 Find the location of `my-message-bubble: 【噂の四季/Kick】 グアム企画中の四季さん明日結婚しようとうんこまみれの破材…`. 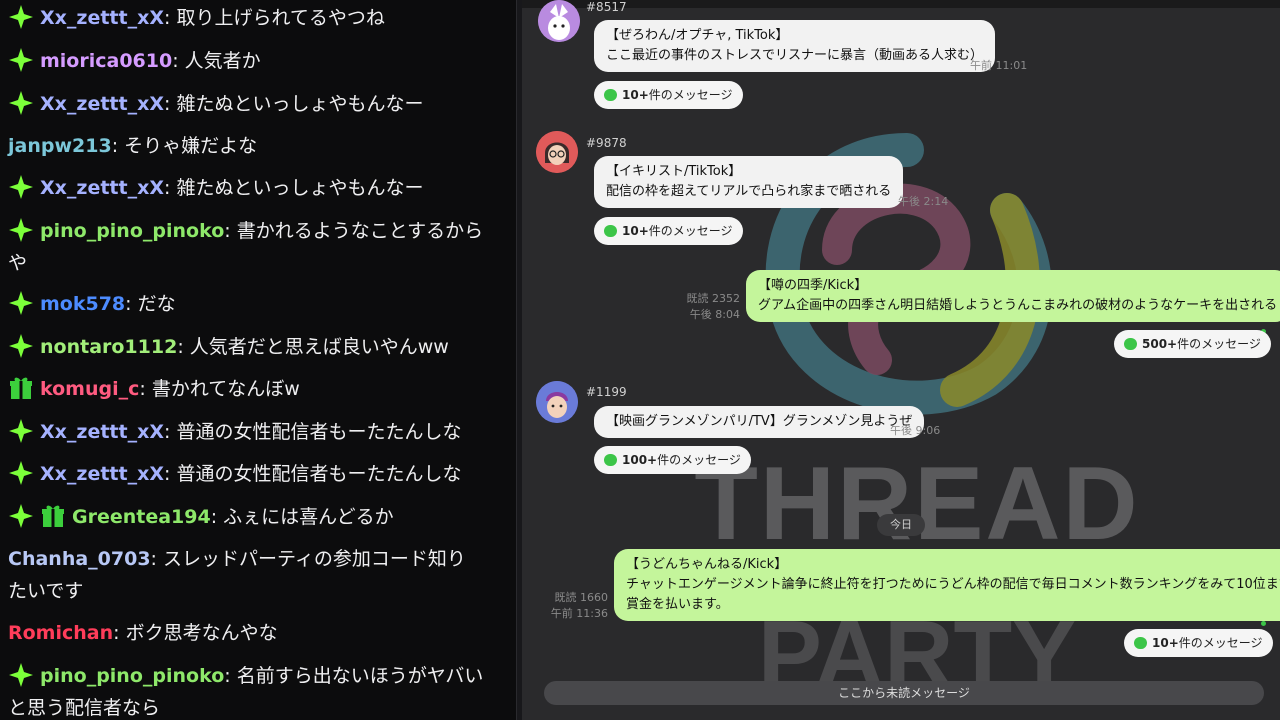

my-message-bubble: 【噂の四季/Kick】 グアム企画中の四季さん明日結婚しようとうんこまみれの破材… is located at coordinates (1013, 296).